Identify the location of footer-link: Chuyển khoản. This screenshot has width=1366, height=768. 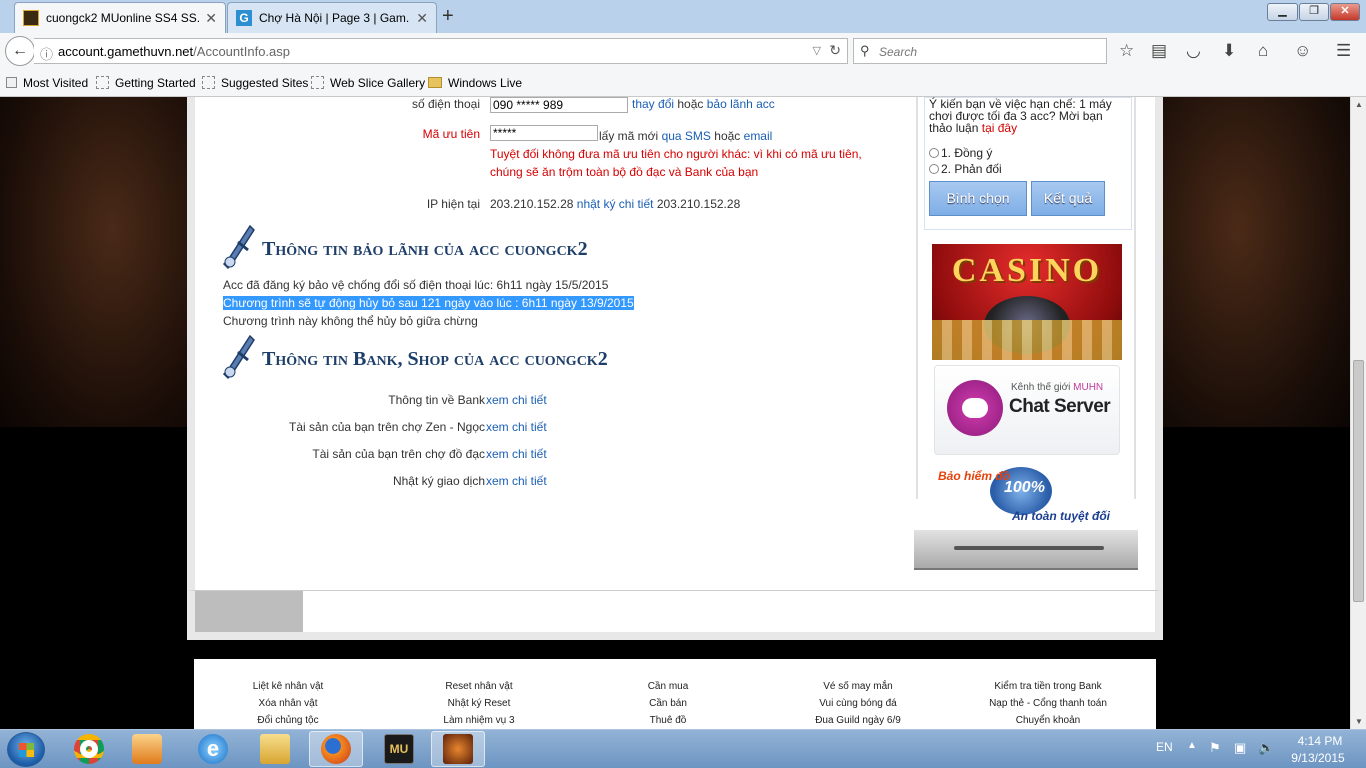
(1048, 720).